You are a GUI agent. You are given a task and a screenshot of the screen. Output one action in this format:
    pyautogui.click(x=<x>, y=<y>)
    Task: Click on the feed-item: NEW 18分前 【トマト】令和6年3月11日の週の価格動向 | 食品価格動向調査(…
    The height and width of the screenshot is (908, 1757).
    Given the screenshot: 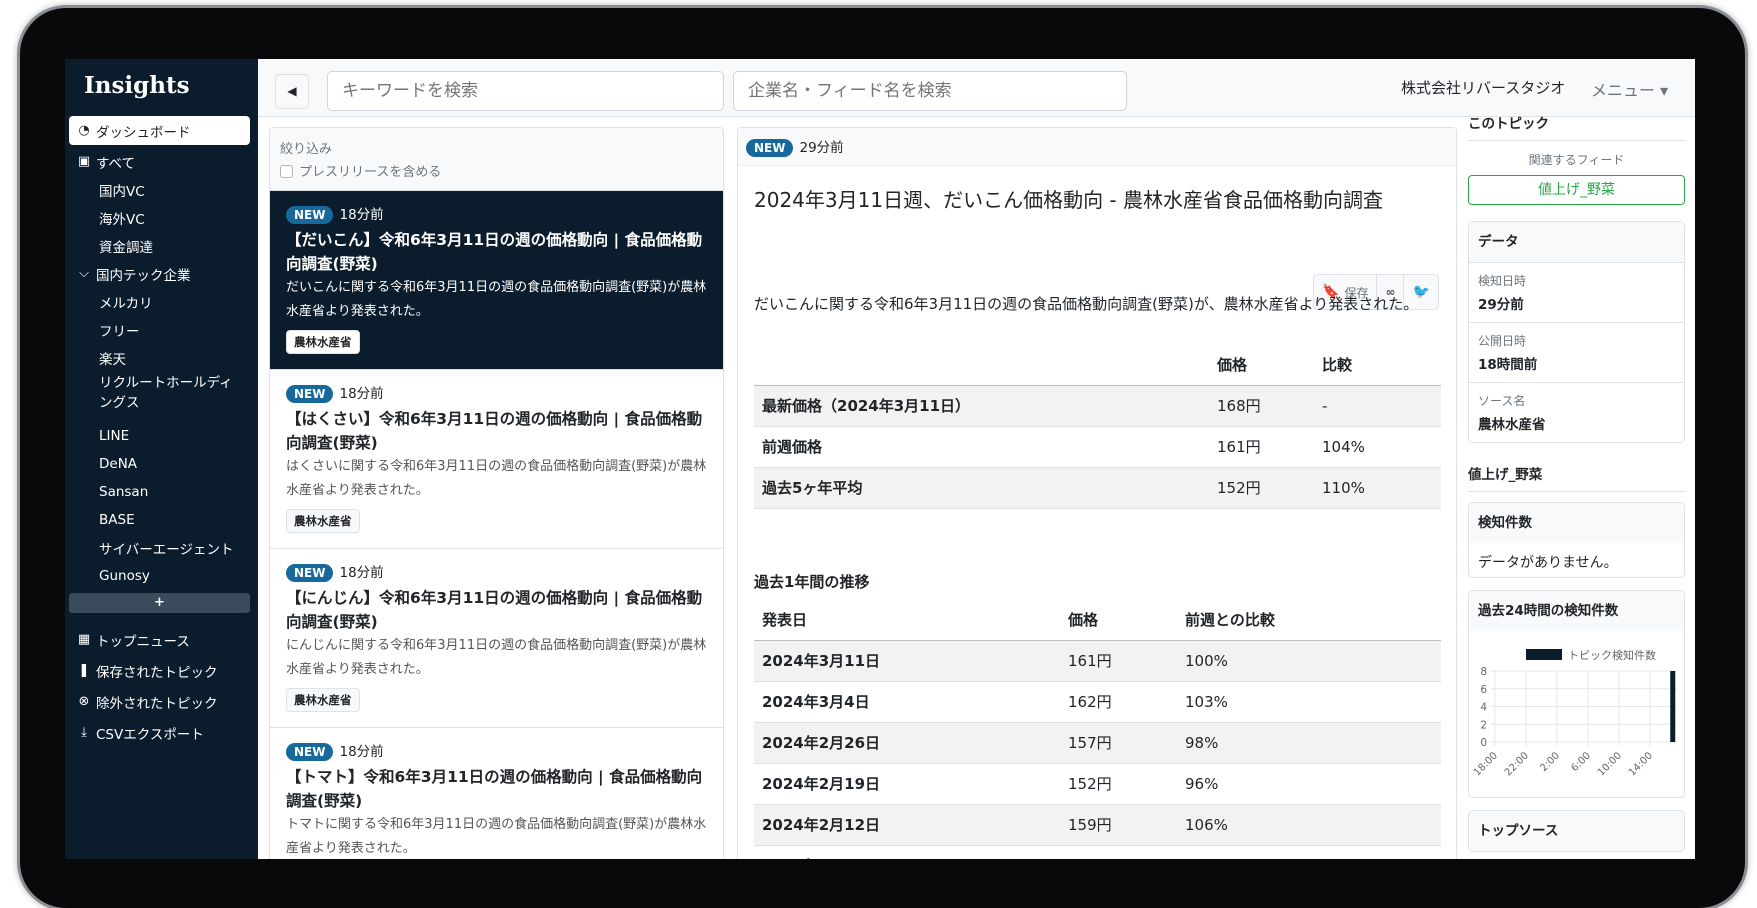 What is the action you would take?
    pyautogui.click(x=496, y=793)
    